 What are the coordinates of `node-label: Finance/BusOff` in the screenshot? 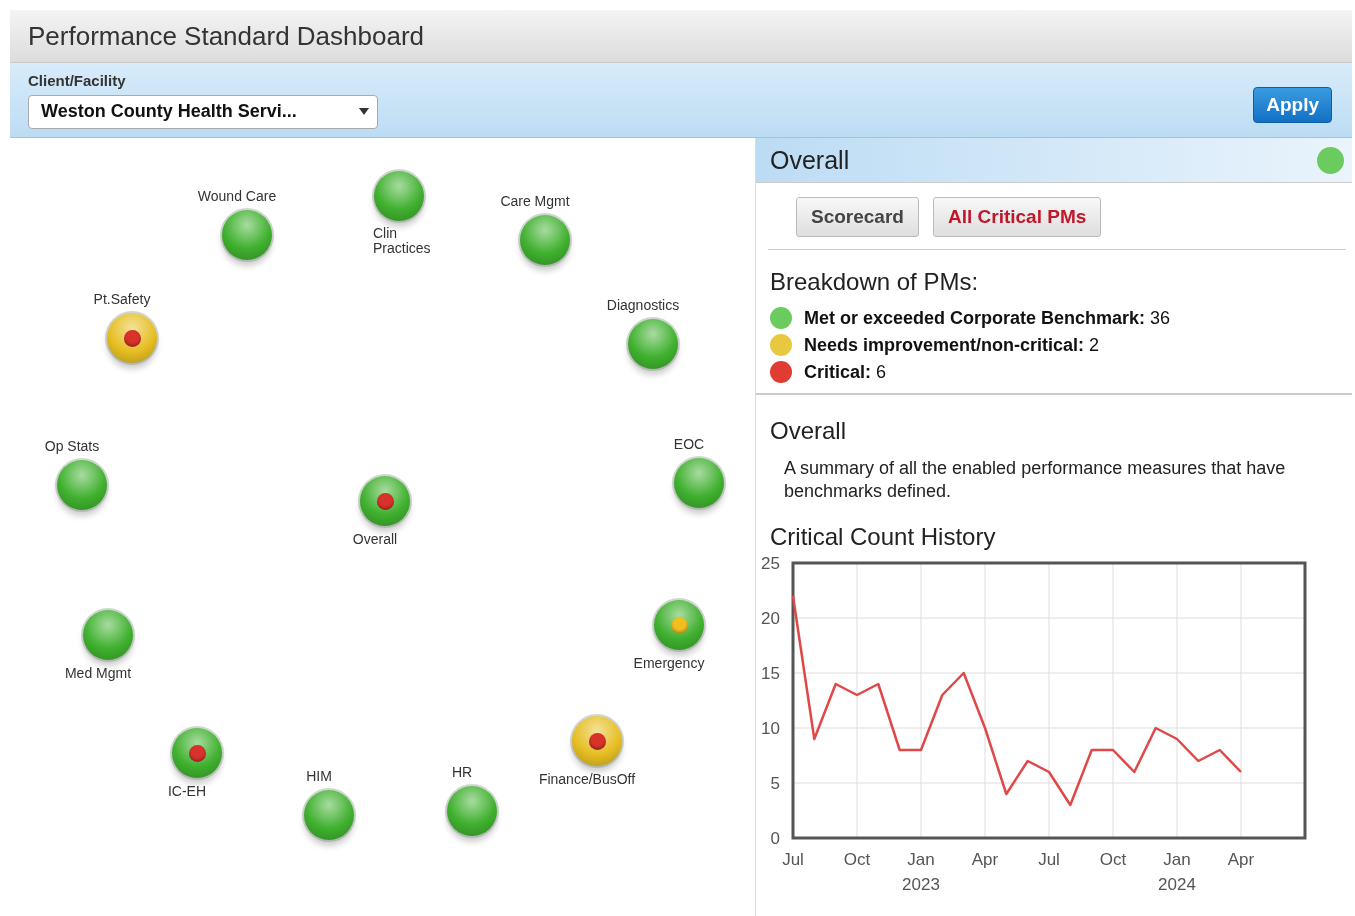 It's located at (587, 779).